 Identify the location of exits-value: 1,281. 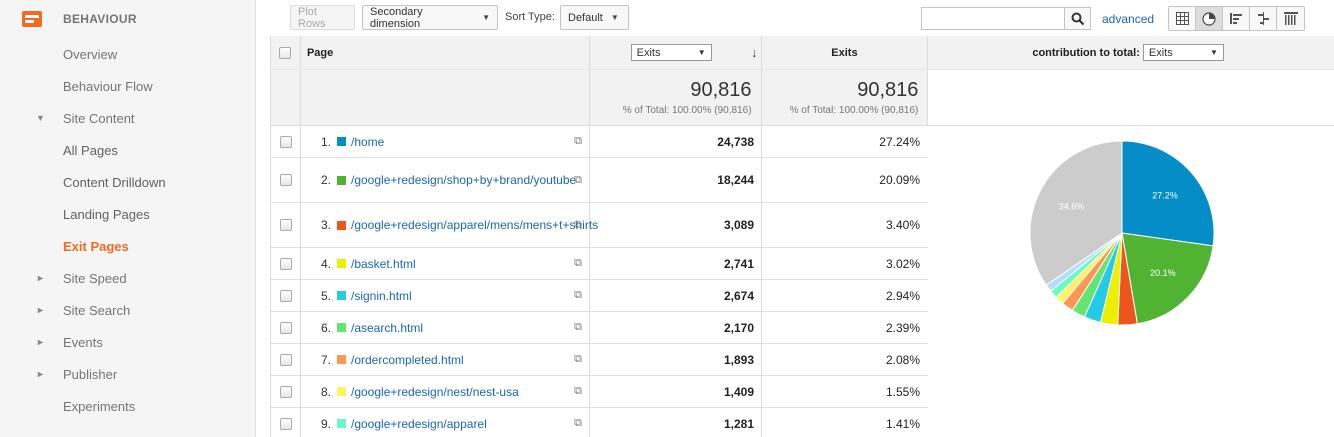
(738, 423).